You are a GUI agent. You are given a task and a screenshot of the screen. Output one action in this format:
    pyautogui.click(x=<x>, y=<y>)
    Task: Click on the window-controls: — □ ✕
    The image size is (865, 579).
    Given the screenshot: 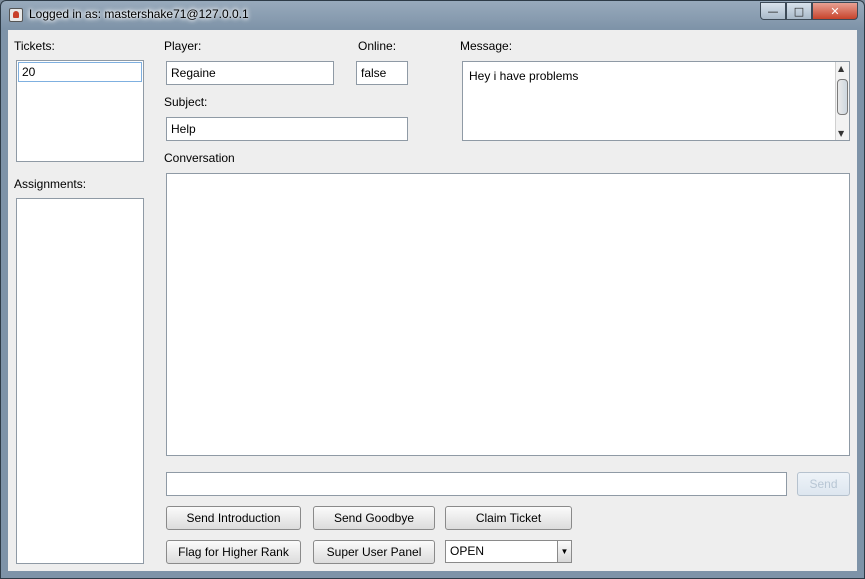 What is the action you would take?
    pyautogui.click(x=809, y=11)
    